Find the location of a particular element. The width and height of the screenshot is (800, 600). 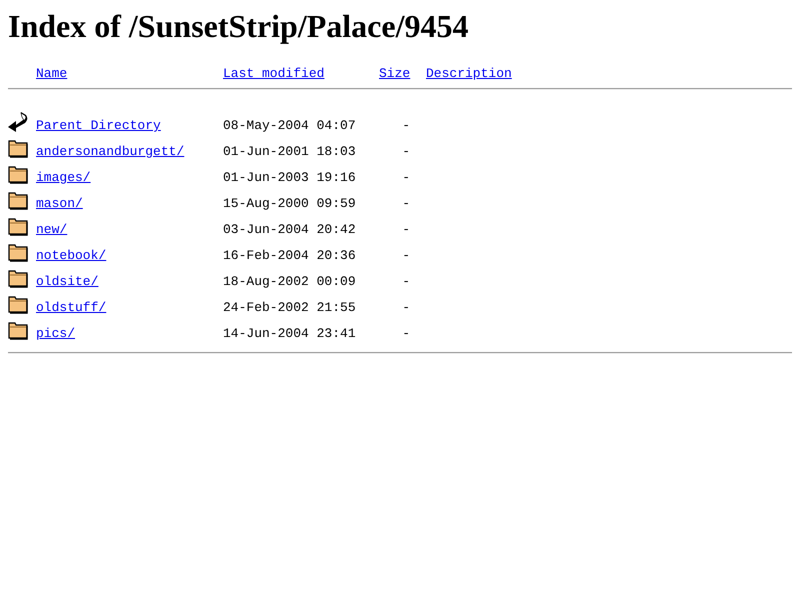

last-modified-column-link: Last modified is located at coordinates (273, 73).